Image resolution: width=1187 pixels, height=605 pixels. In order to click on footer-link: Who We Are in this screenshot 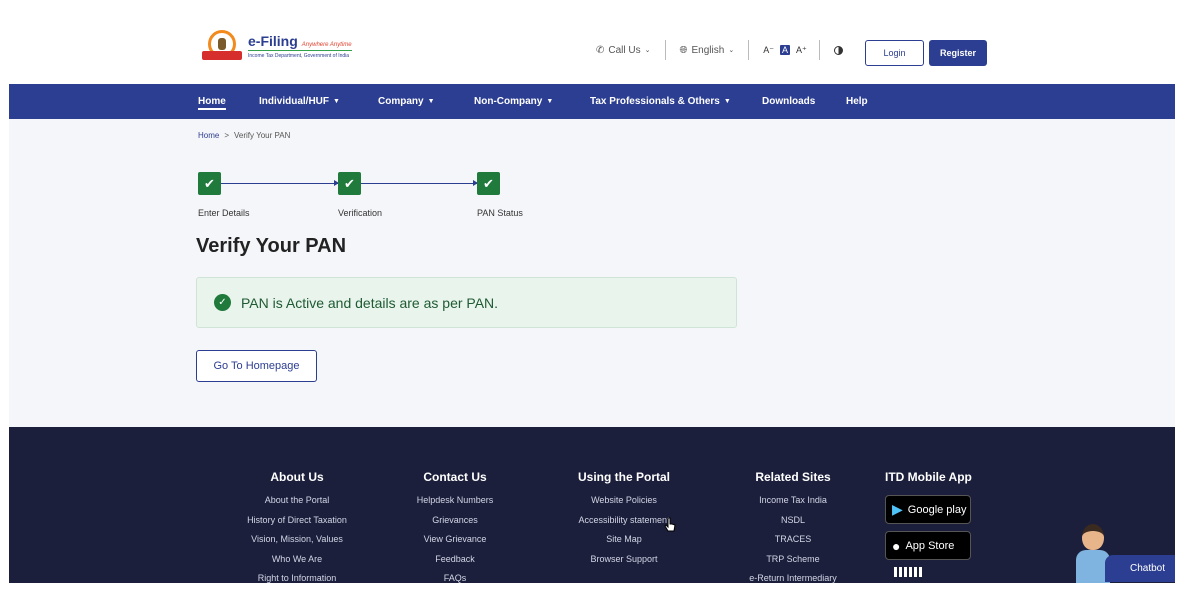, I will do `click(297, 564)`.